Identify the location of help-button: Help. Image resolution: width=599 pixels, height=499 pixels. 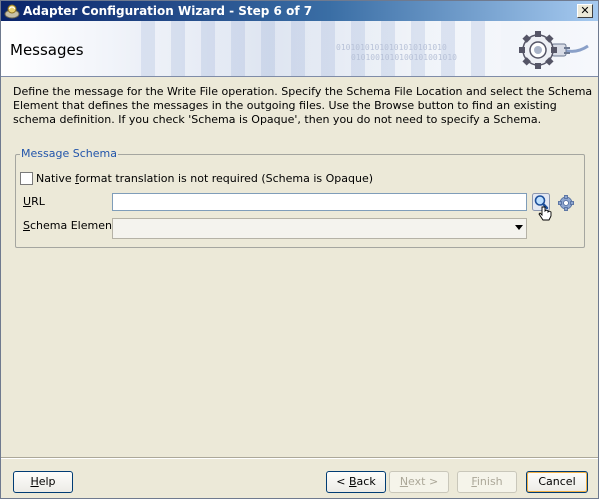
(43, 482).